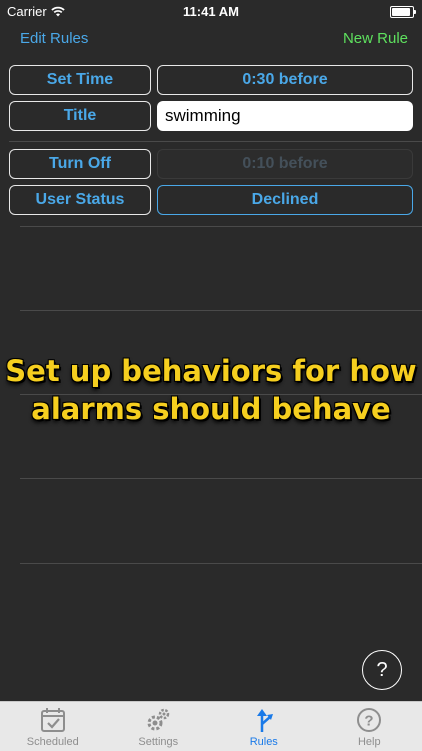 Image resolution: width=422 pixels, height=751 pixels. I want to click on tab-scheduled: Scheduled, so click(53, 726).